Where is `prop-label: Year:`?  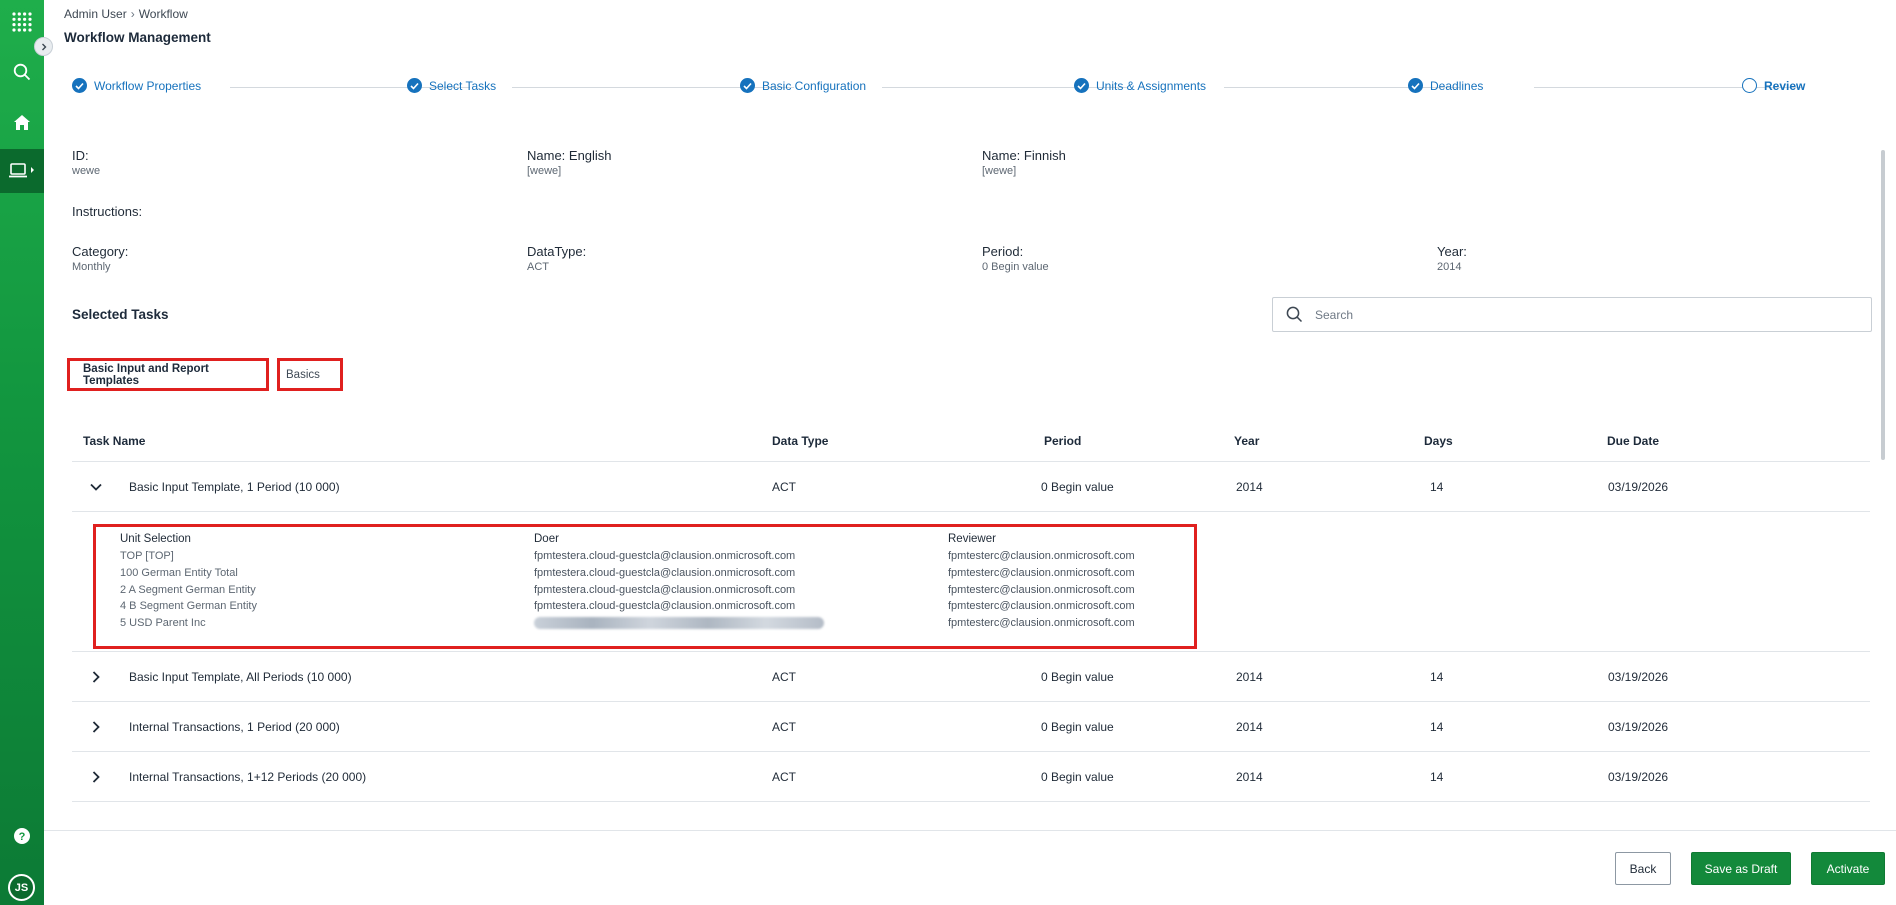 prop-label: Year: is located at coordinates (1452, 251).